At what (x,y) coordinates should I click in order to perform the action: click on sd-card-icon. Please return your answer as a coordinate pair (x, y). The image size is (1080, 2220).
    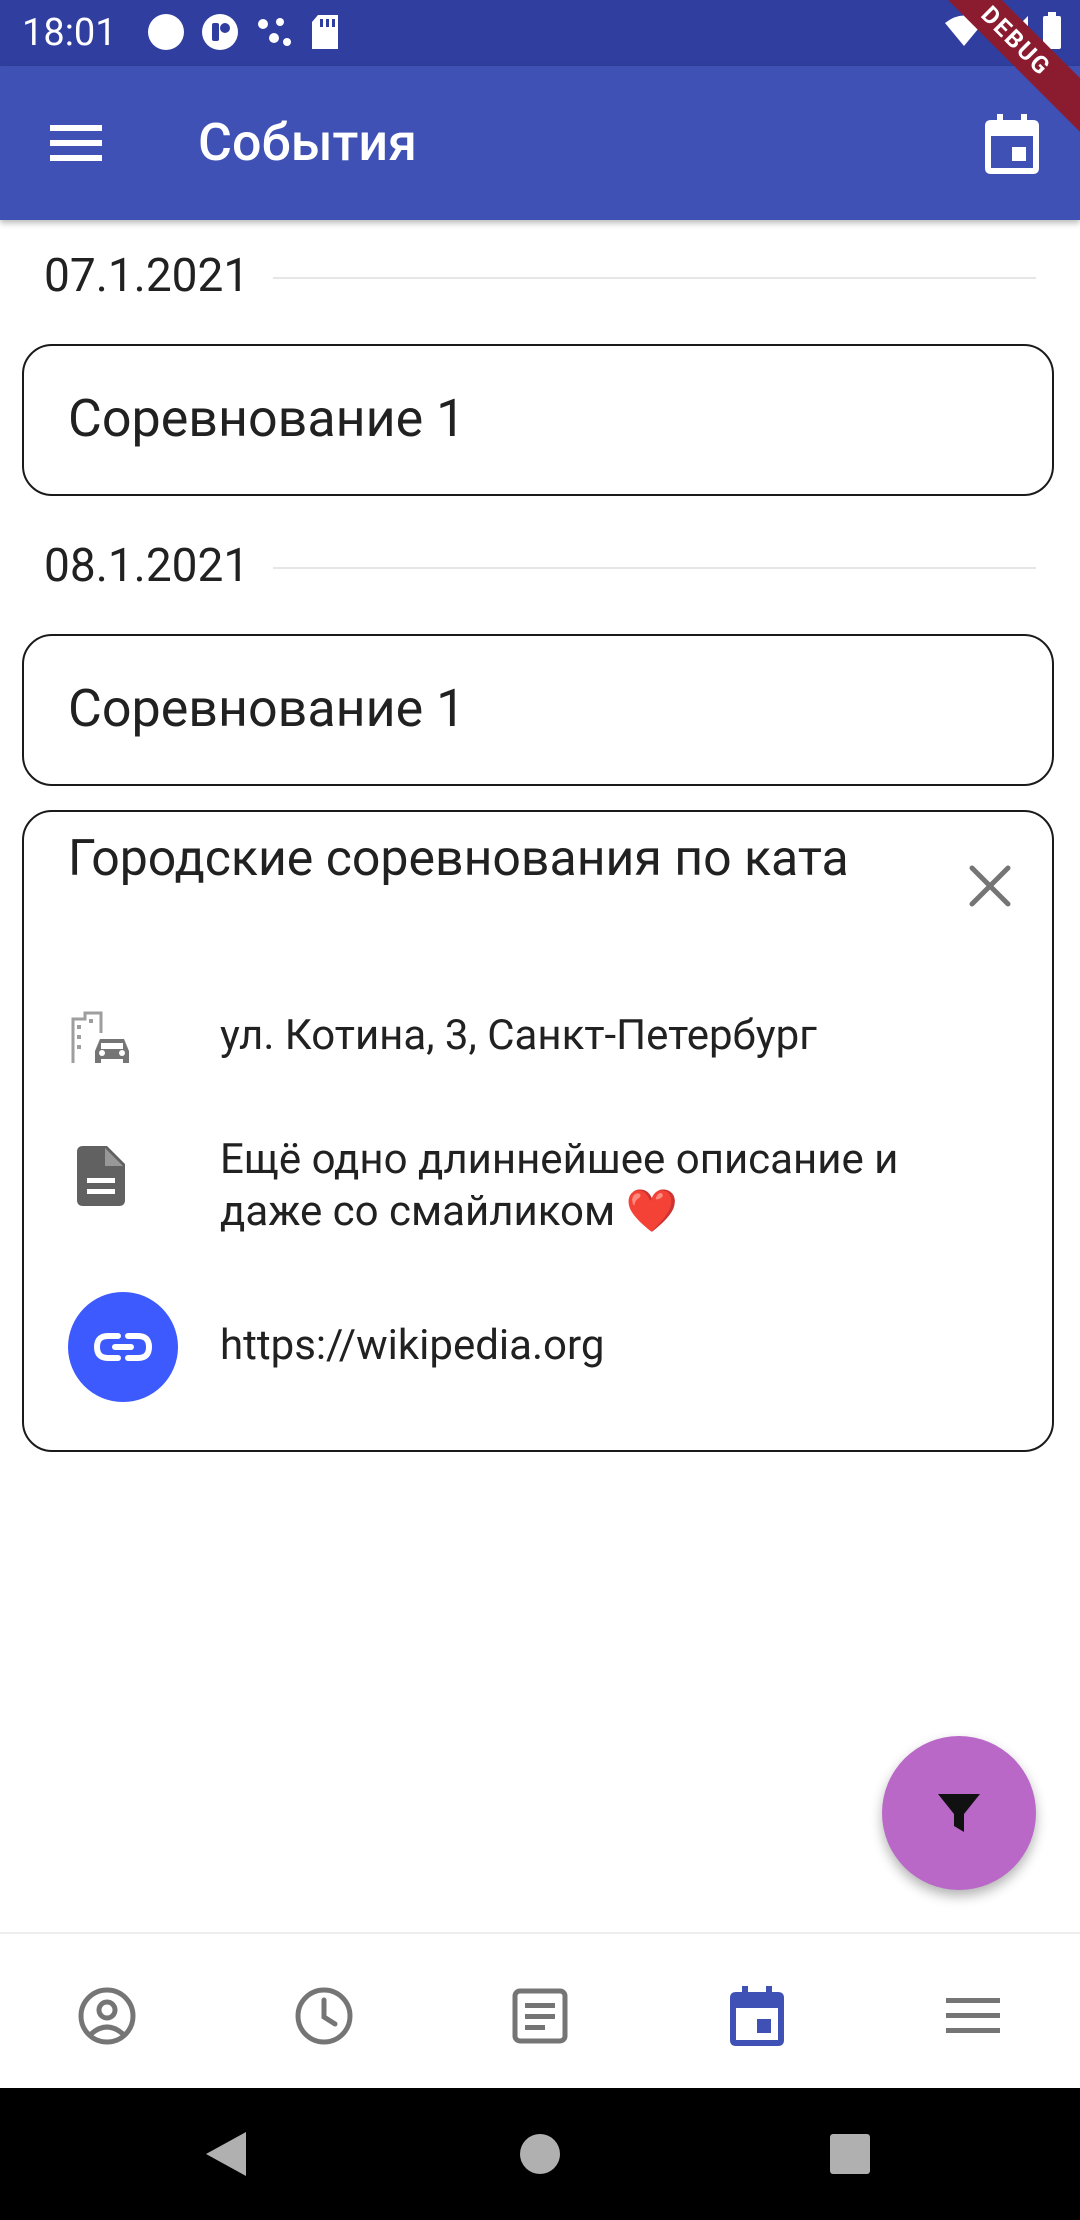
    Looking at the image, I should click on (325, 32).